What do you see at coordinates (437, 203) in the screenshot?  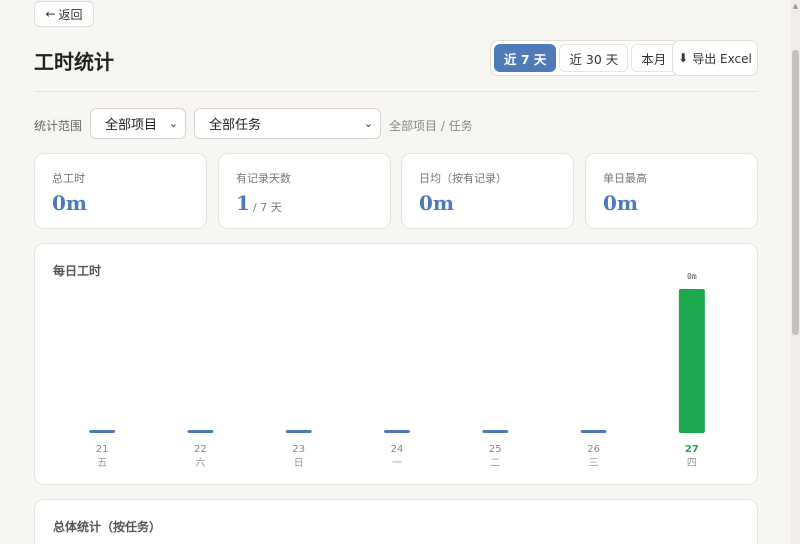 I see `stat-avg-value: 0m` at bounding box center [437, 203].